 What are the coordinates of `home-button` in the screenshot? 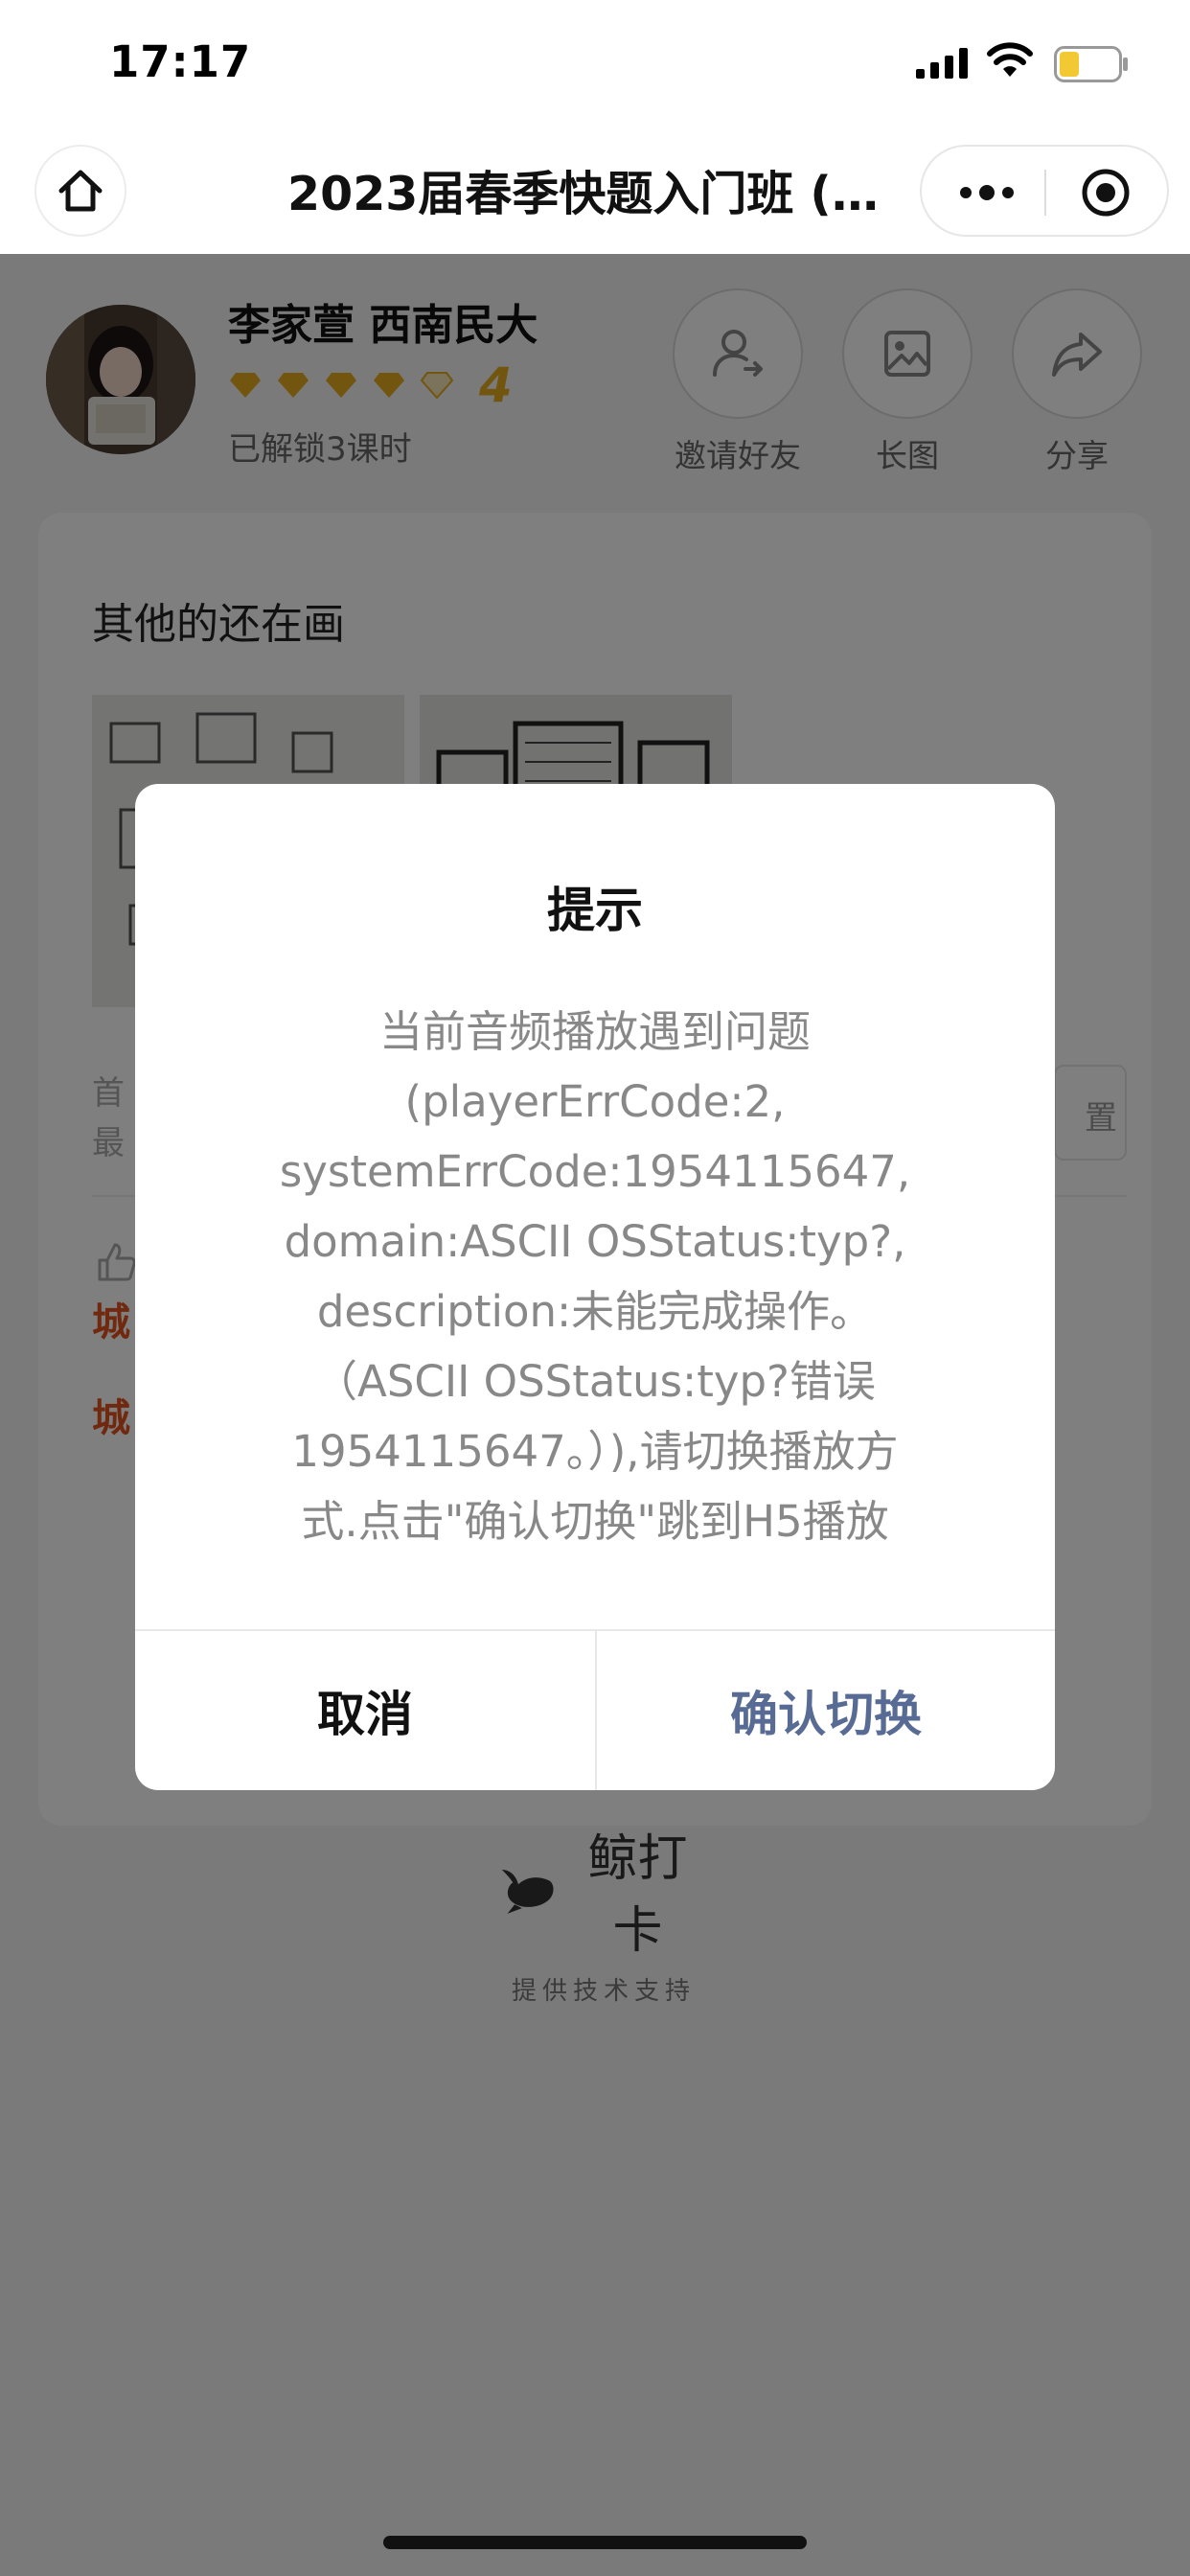 It's located at (80, 191).